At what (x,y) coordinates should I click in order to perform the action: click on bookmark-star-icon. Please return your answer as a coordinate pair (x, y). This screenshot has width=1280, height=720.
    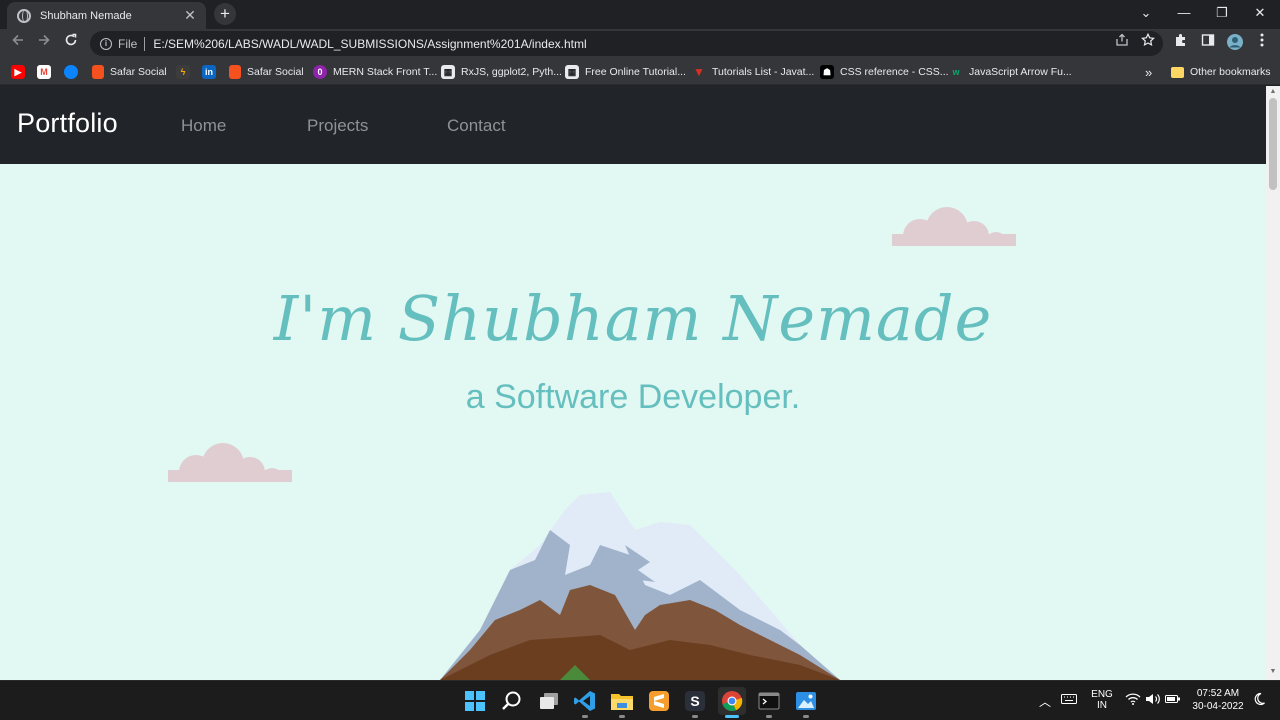
    Looking at the image, I should click on (1148, 42).